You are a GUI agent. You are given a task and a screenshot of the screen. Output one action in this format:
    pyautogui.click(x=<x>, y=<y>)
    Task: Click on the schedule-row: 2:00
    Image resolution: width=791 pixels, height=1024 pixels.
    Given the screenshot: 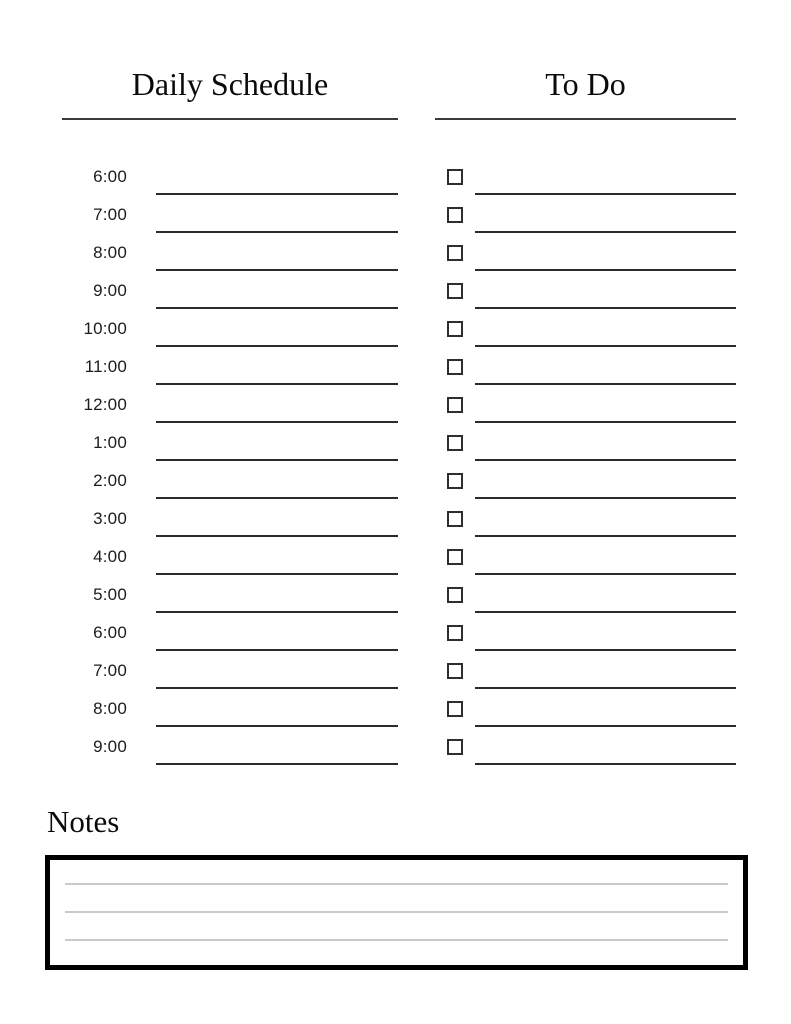 What is the action you would take?
    pyautogui.click(x=230, y=483)
    